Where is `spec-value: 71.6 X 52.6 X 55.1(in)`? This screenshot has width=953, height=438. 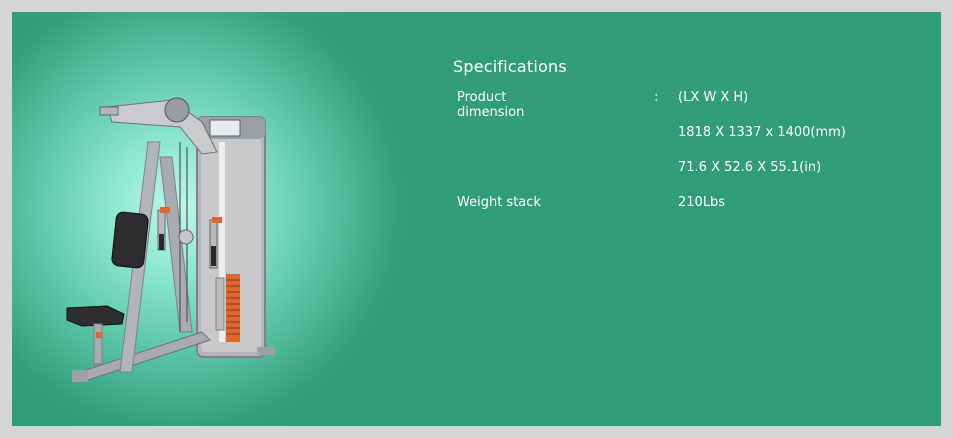 spec-value: 71.6 X 52.6 X 55.1(in) is located at coordinates (750, 167).